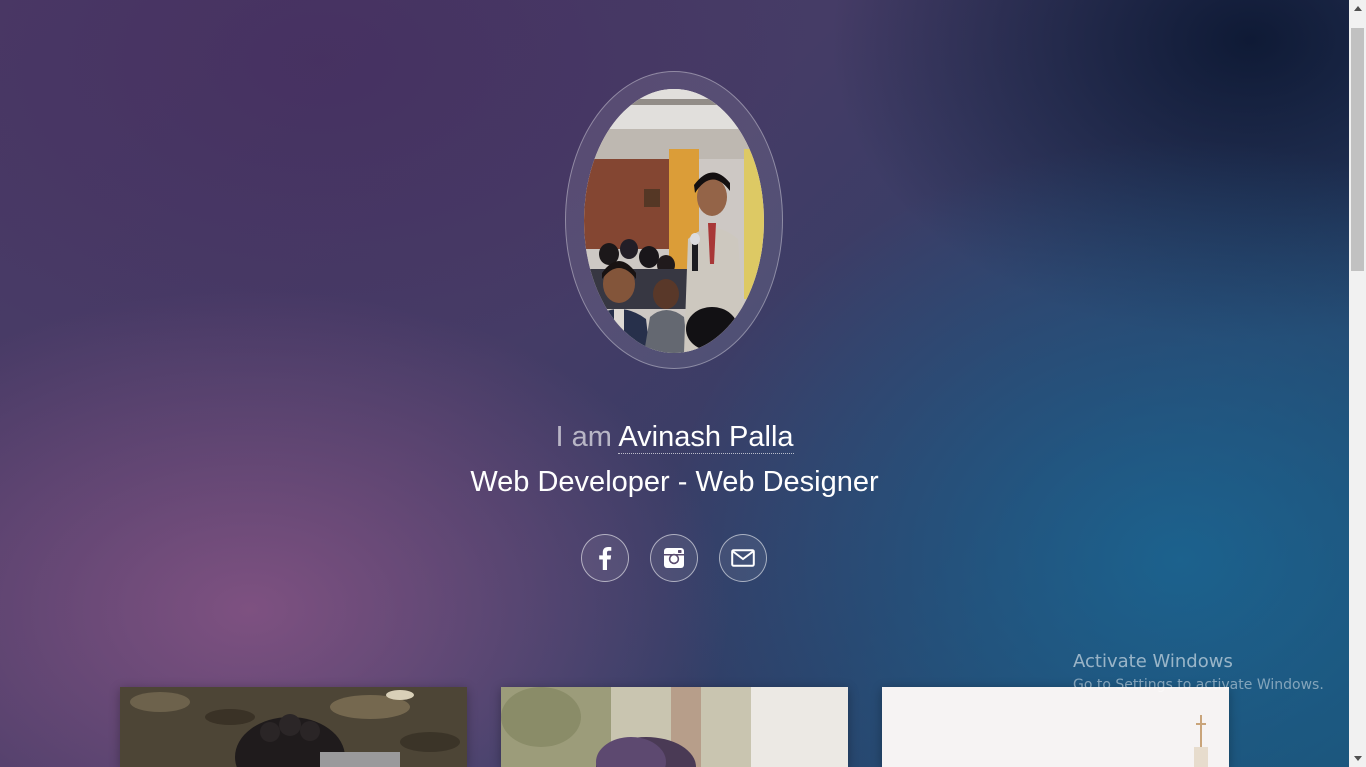 This screenshot has width=1366, height=767. I want to click on intro-heading: I am Avinash Palla, so click(674, 437).